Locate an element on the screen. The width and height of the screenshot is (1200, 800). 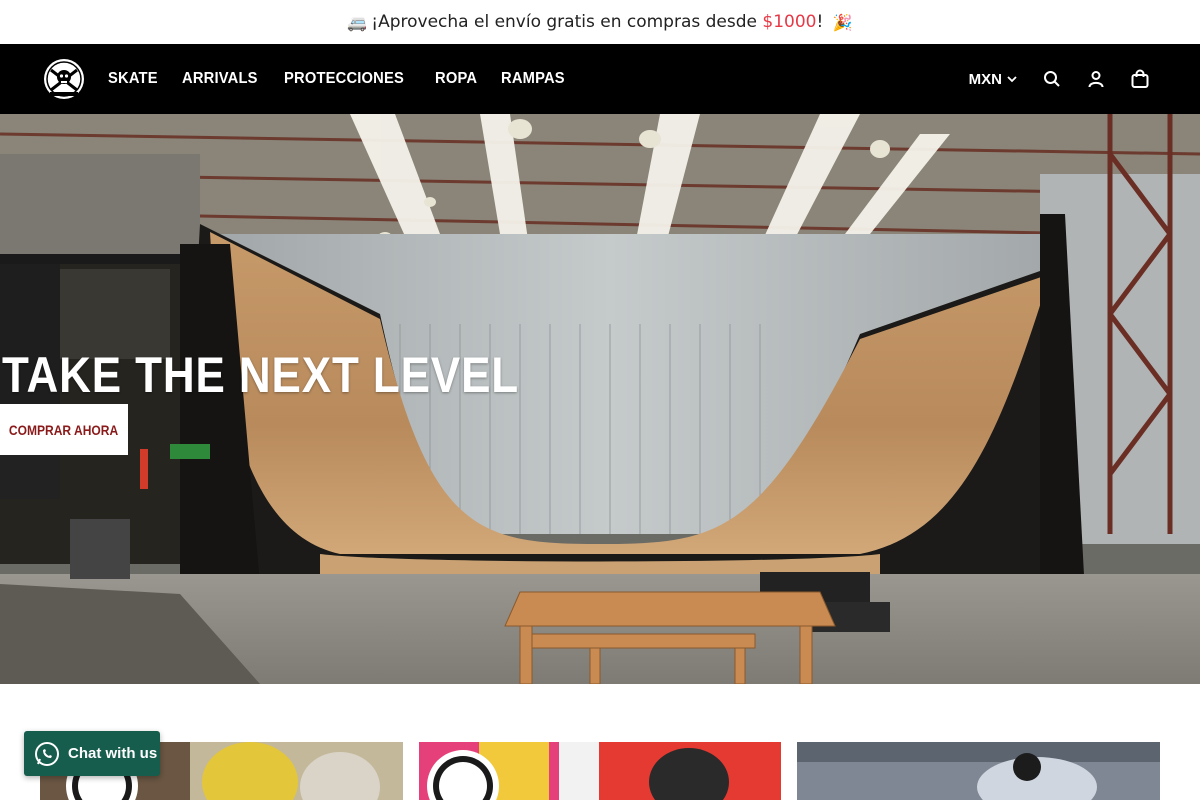
chat-label: Chat with us is located at coordinates (113, 753).